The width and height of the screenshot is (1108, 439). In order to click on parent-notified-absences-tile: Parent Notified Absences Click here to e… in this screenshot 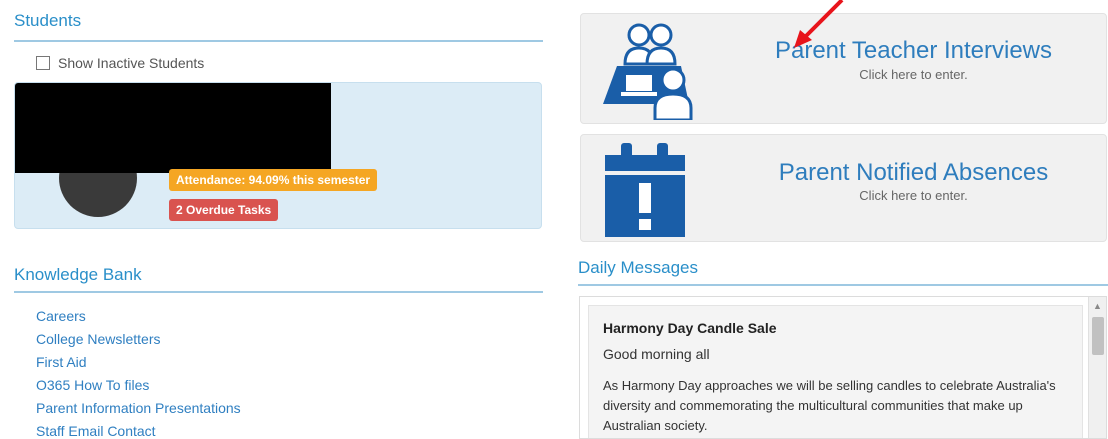, I will do `click(843, 188)`.